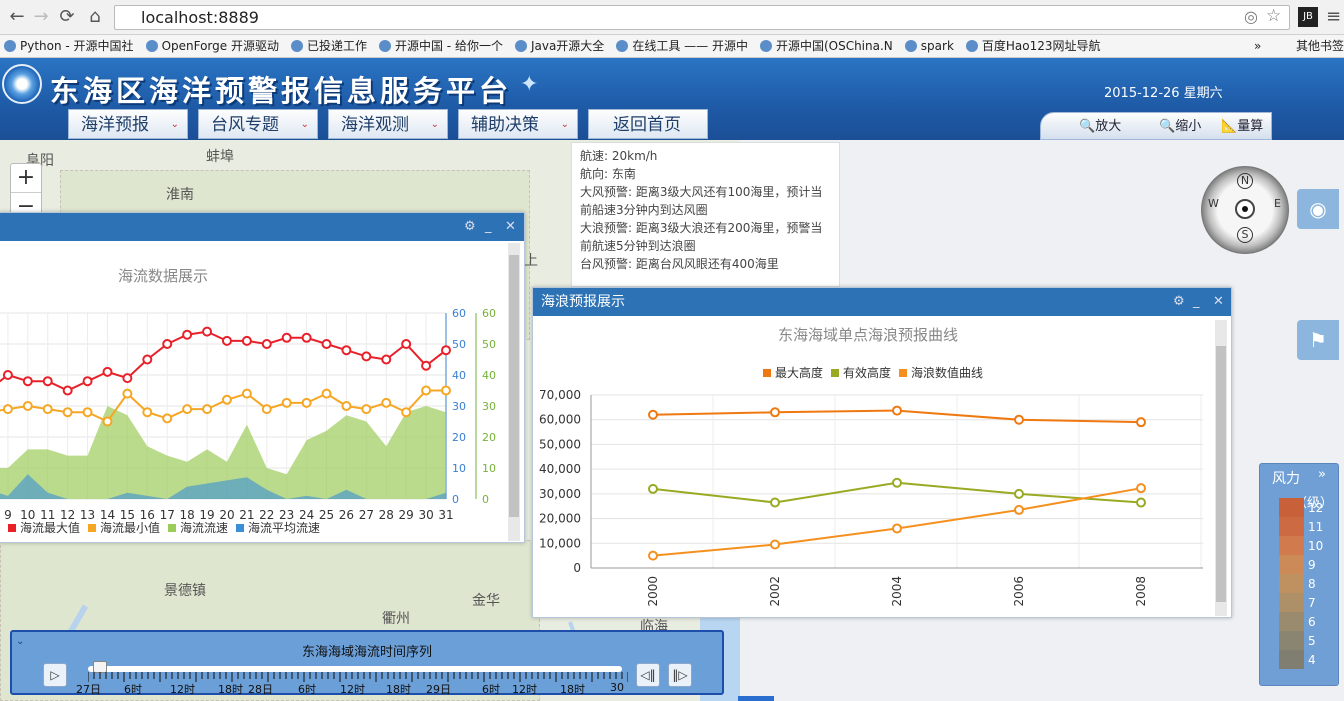 This screenshot has width=1344, height=701. I want to click on url-input: localhost:8889, so click(702, 17).